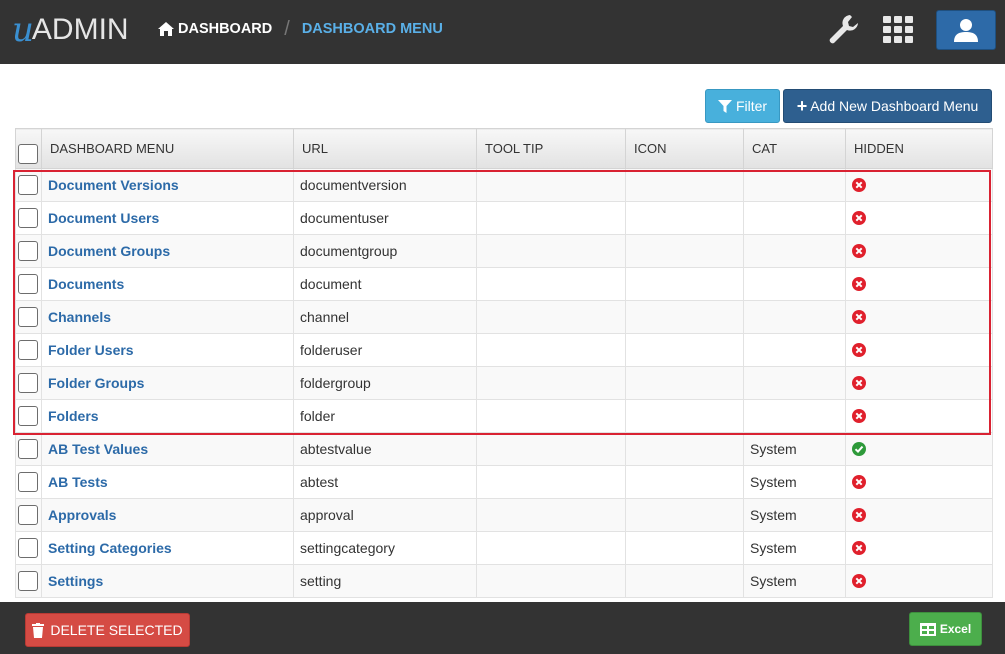 This screenshot has width=1005, height=654. What do you see at coordinates (86, 284) in the screenshot?
I see `menu-name-link: Documents` at bounding box center [86, 284].